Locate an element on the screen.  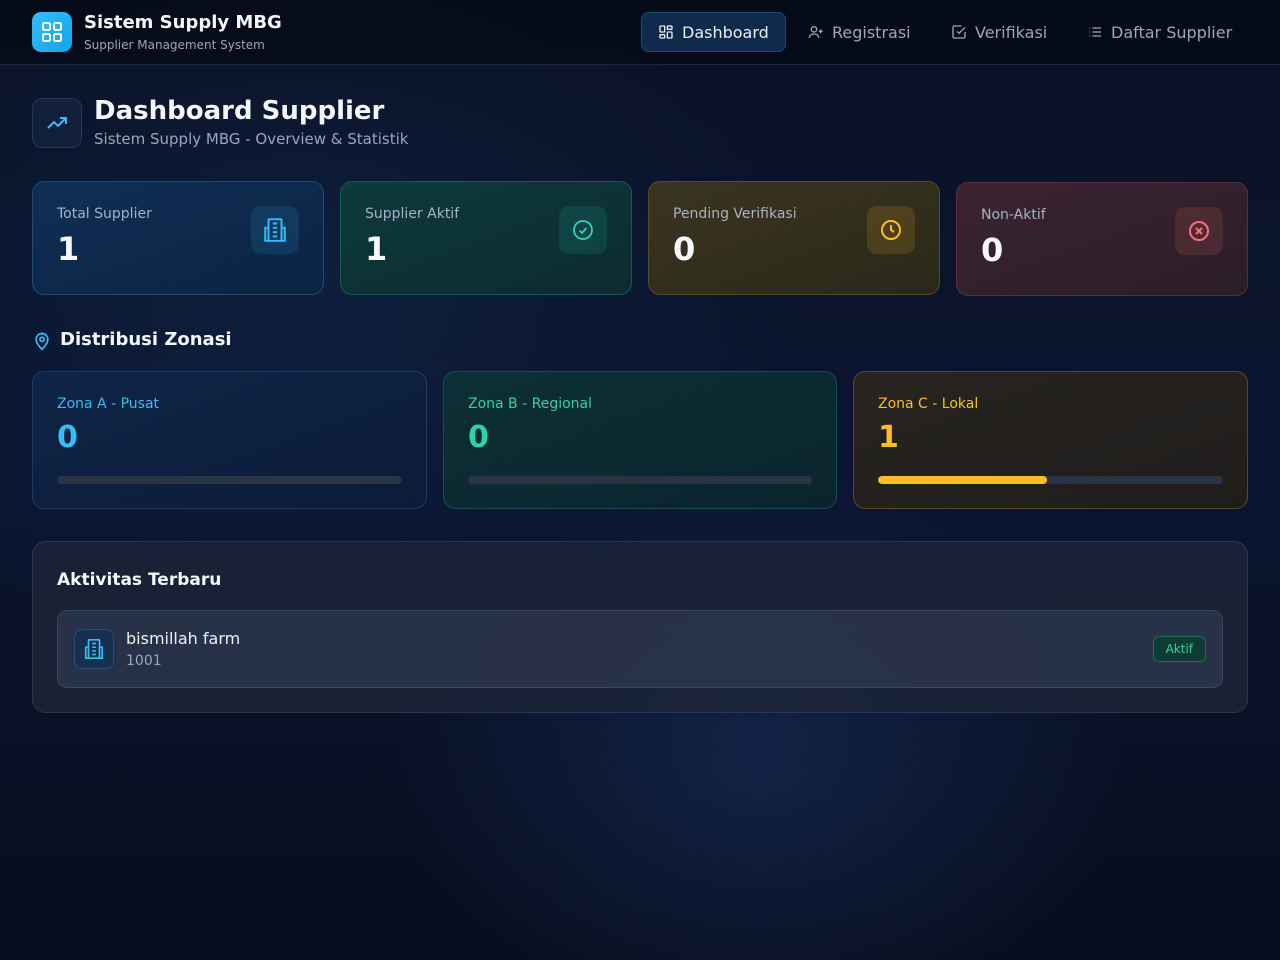
check-square-icon is located at coordinates (959, 32).